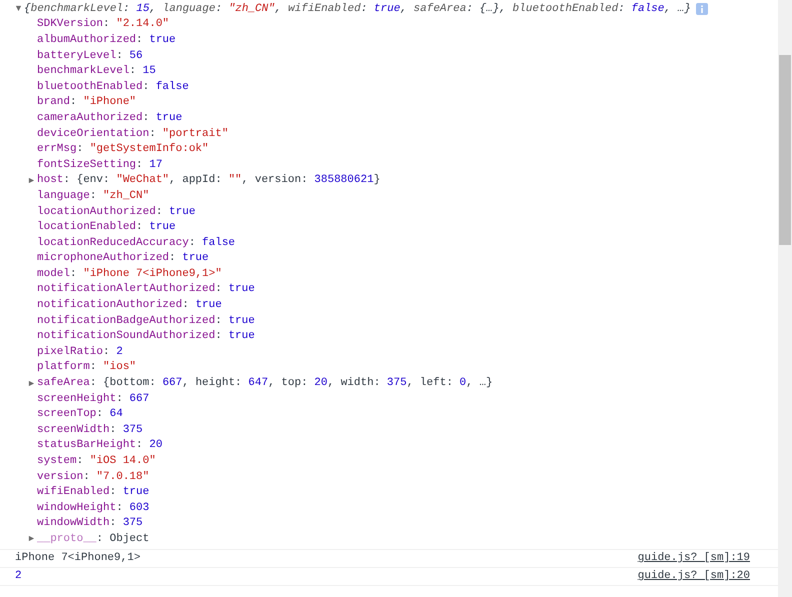 The width and height of the screenshot is (792, 597). Describe the element at coordinates (123, 149) in the screenshot. I see `property-line: errMsg: "getSystemInfo:ok"` at that location.